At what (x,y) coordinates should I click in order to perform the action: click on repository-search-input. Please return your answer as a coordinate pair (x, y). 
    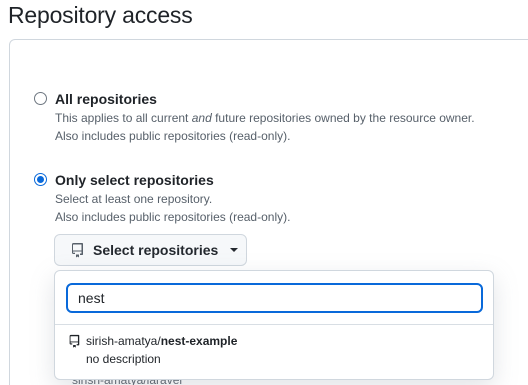
    Looking at the image, I should click on (274, 298).